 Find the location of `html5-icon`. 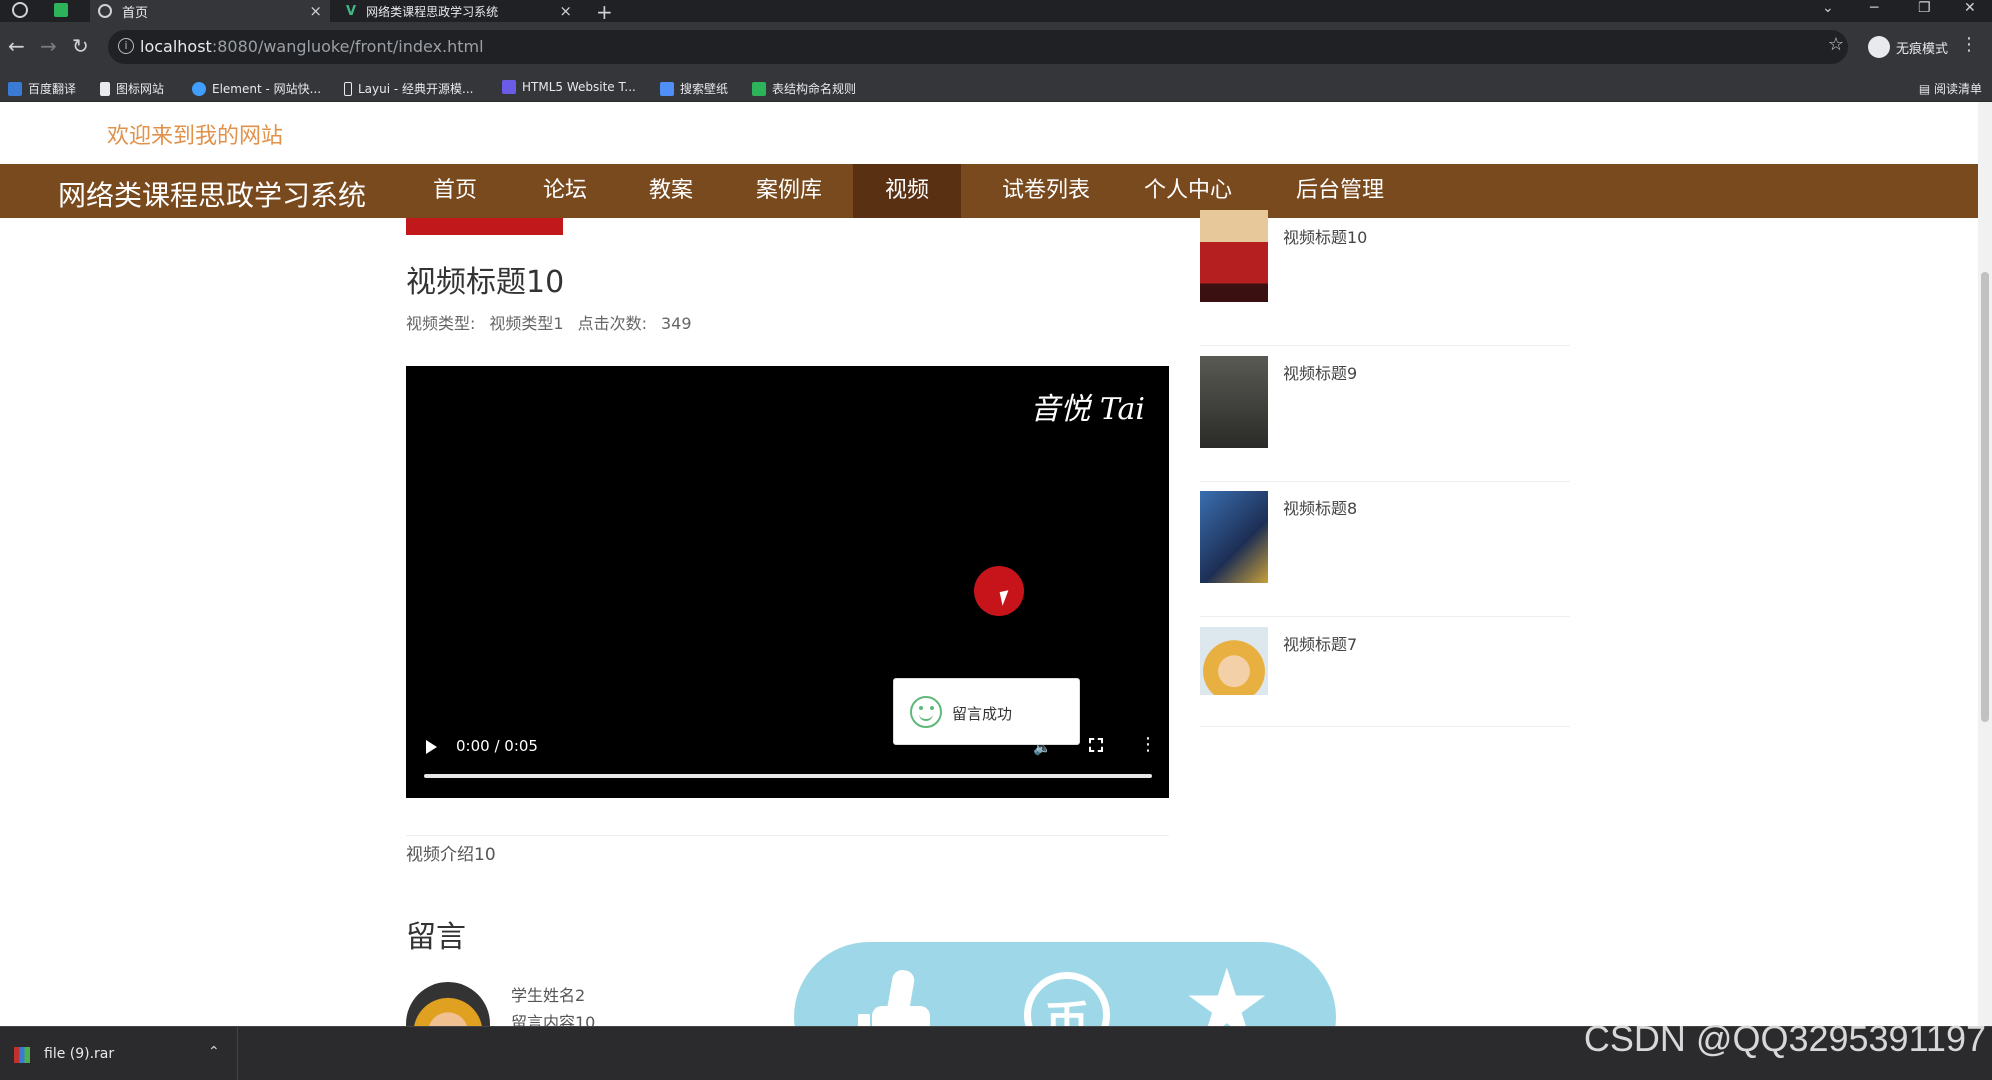

html5-icon is located at coordinates (509, 87).